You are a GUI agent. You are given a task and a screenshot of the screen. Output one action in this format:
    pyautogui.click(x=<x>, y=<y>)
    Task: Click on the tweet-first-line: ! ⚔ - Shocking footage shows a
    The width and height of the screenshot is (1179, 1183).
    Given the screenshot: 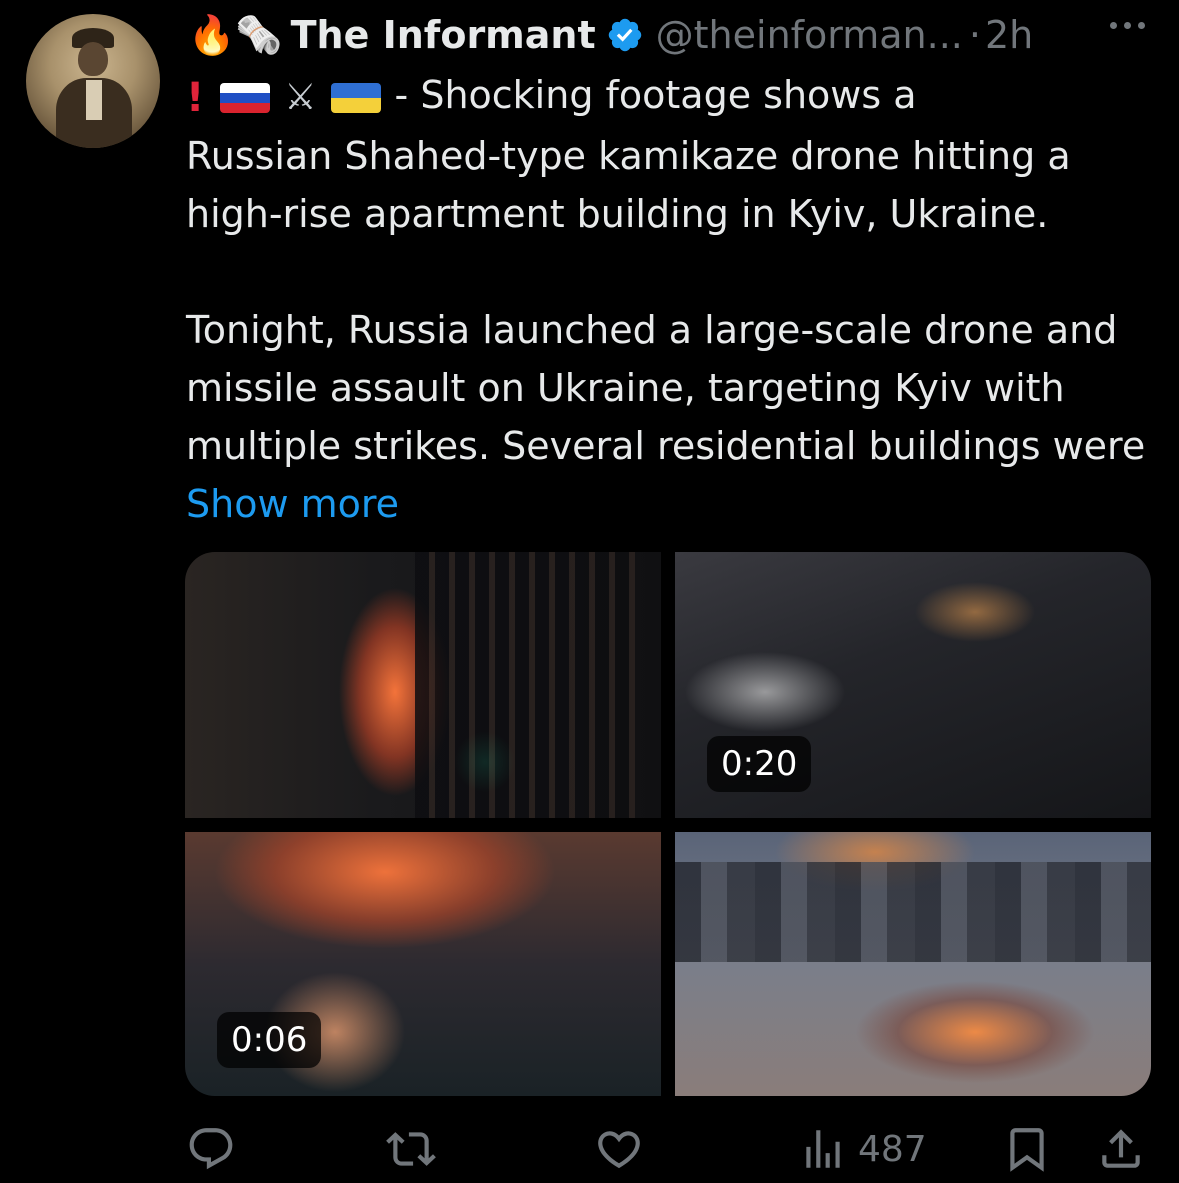 What is the action you would take?
    pyautogui.click(x=666, y=96)
    